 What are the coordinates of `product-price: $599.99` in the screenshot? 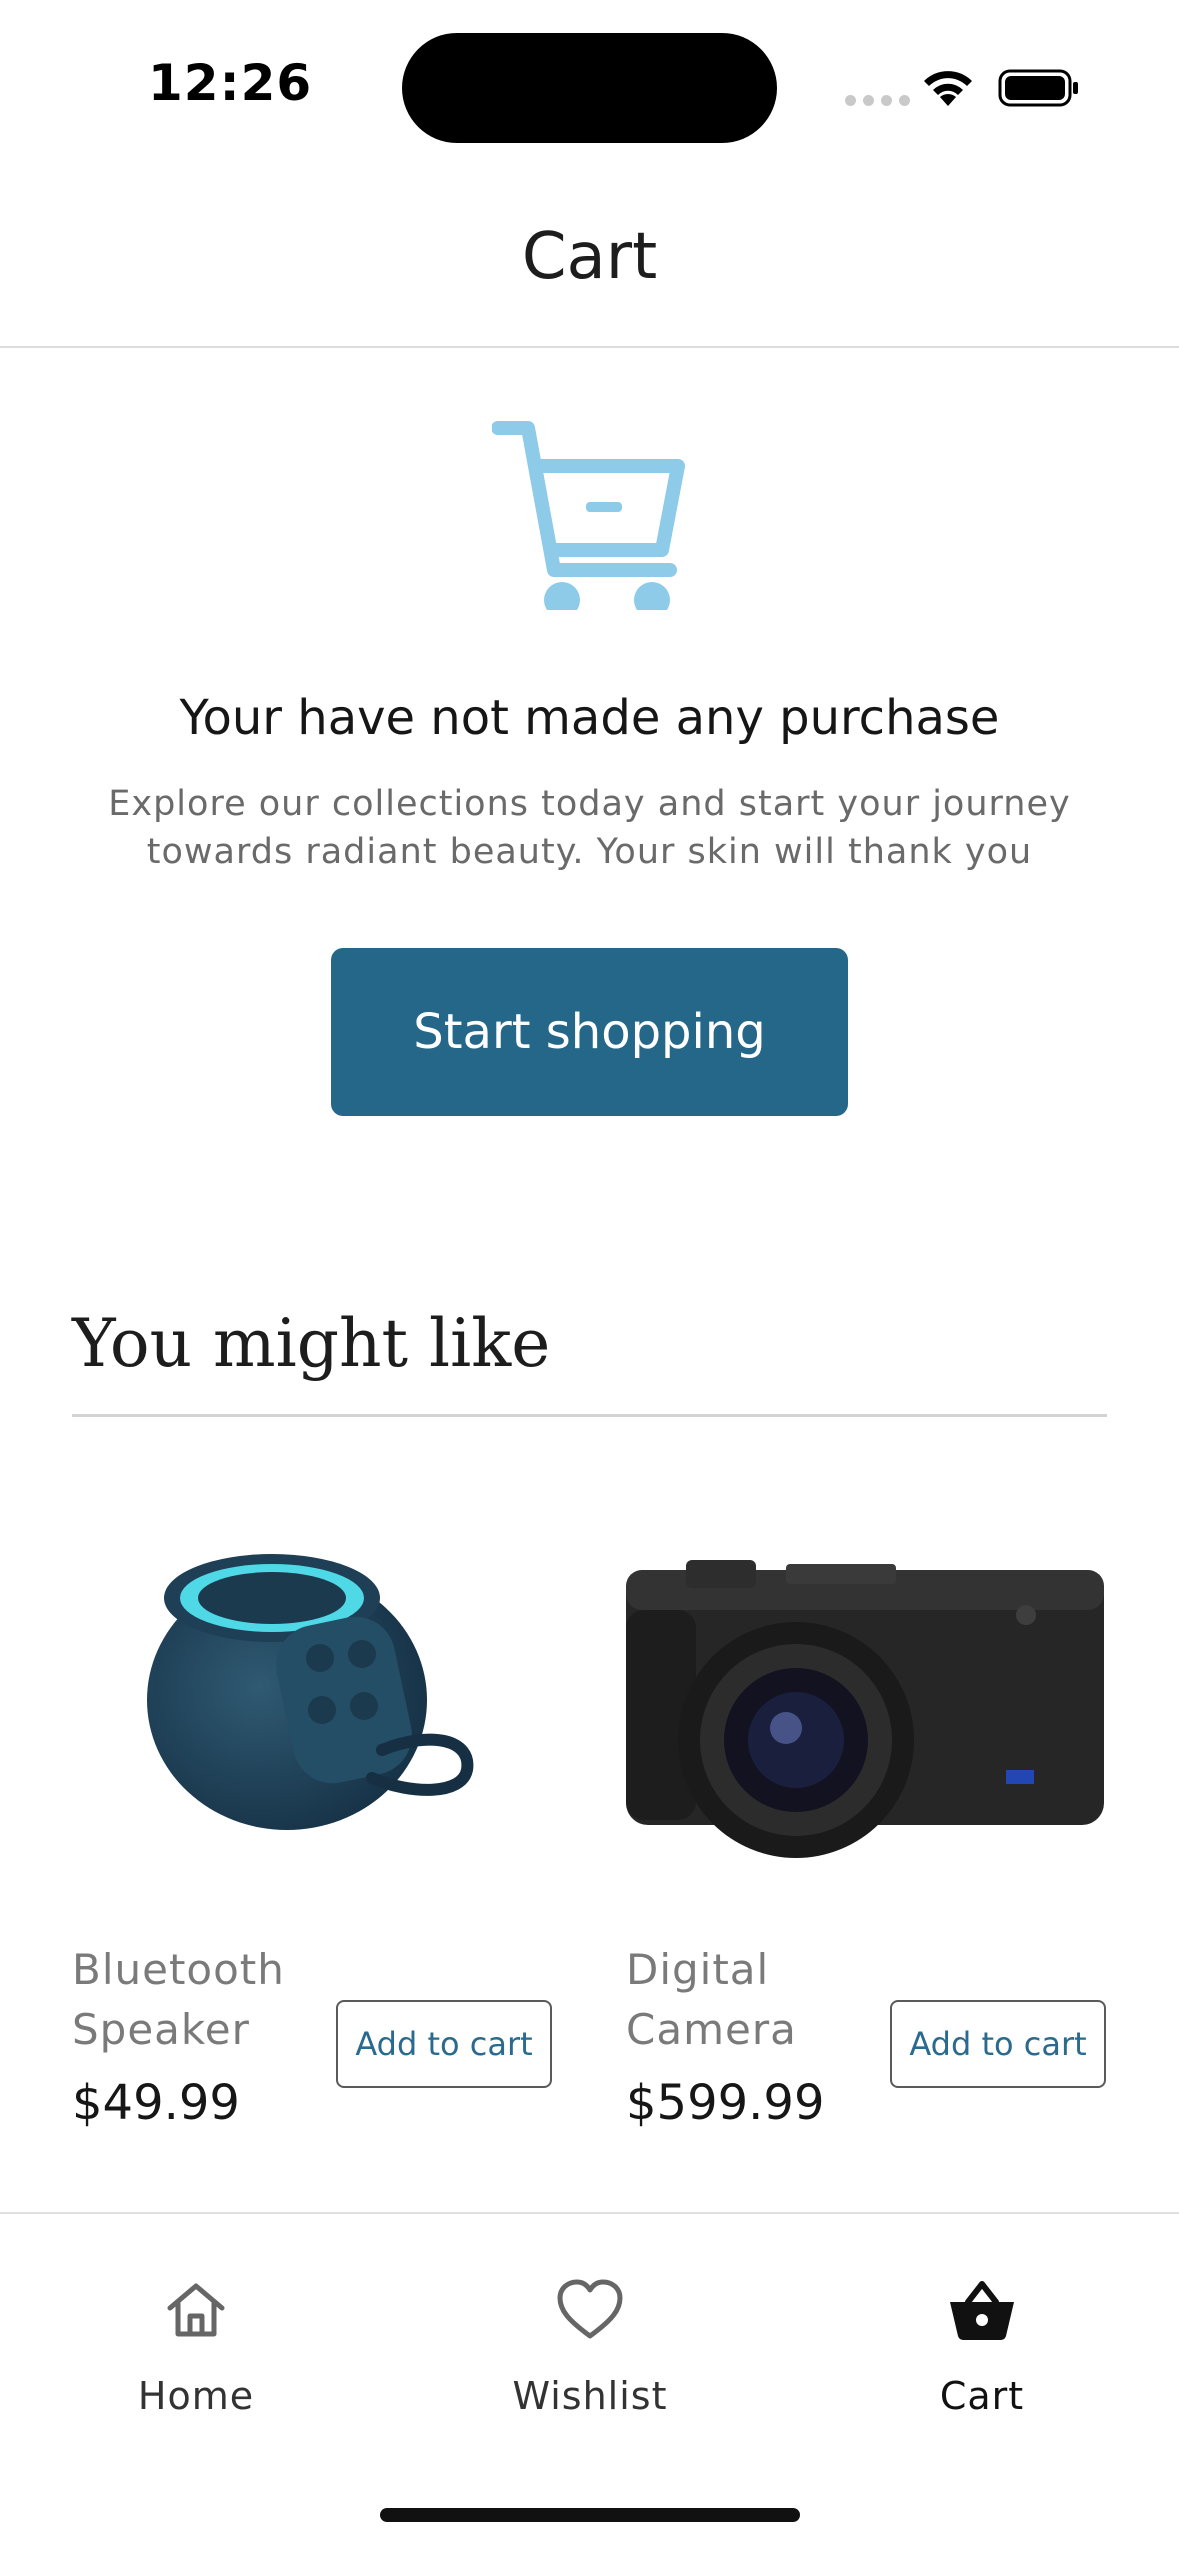 It's located at (725, 2103).